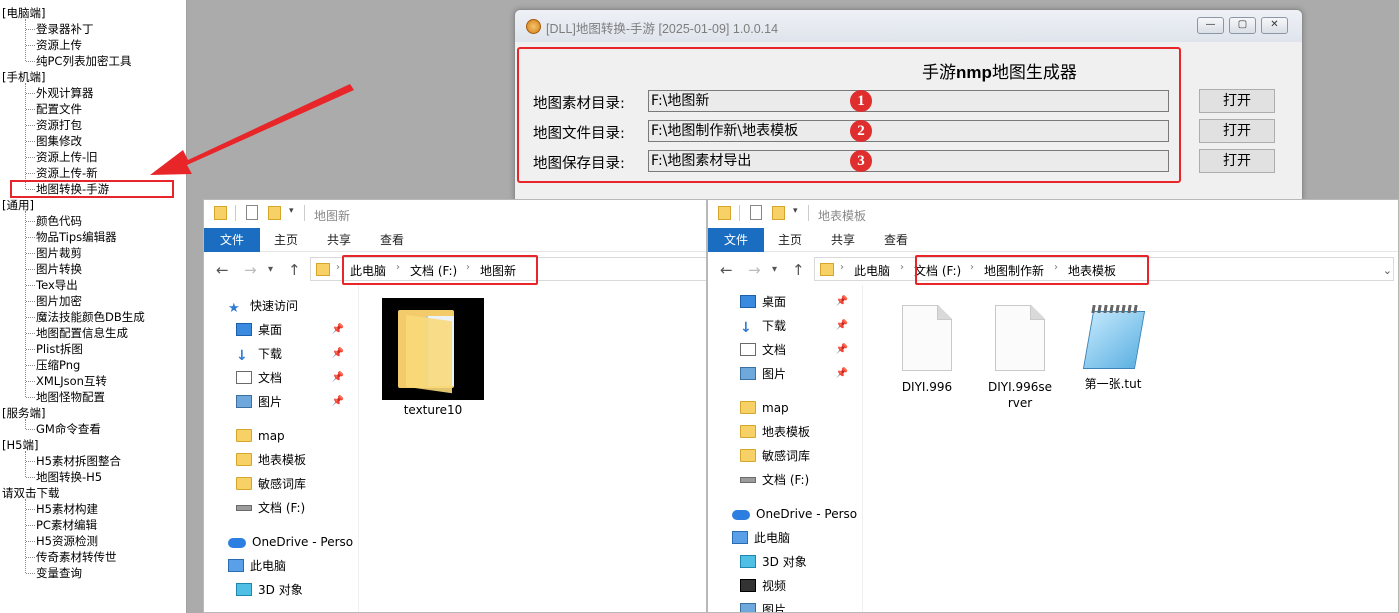 The height and width of the screenshot is (613, 1399). What do you see at coordinates (270, 330) in the screenshot?
I see `nav-item-label: 桌面` at bounding box center [270, 330].